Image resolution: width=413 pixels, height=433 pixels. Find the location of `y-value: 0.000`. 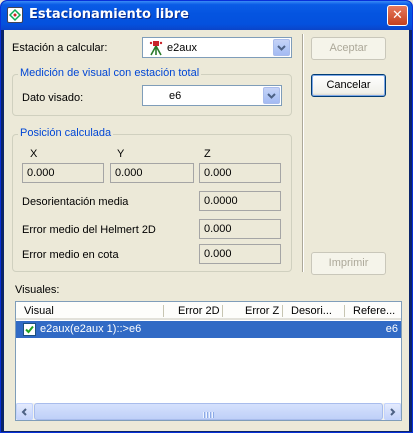

y-value: 0.000 is located at coordinates (152, 173).